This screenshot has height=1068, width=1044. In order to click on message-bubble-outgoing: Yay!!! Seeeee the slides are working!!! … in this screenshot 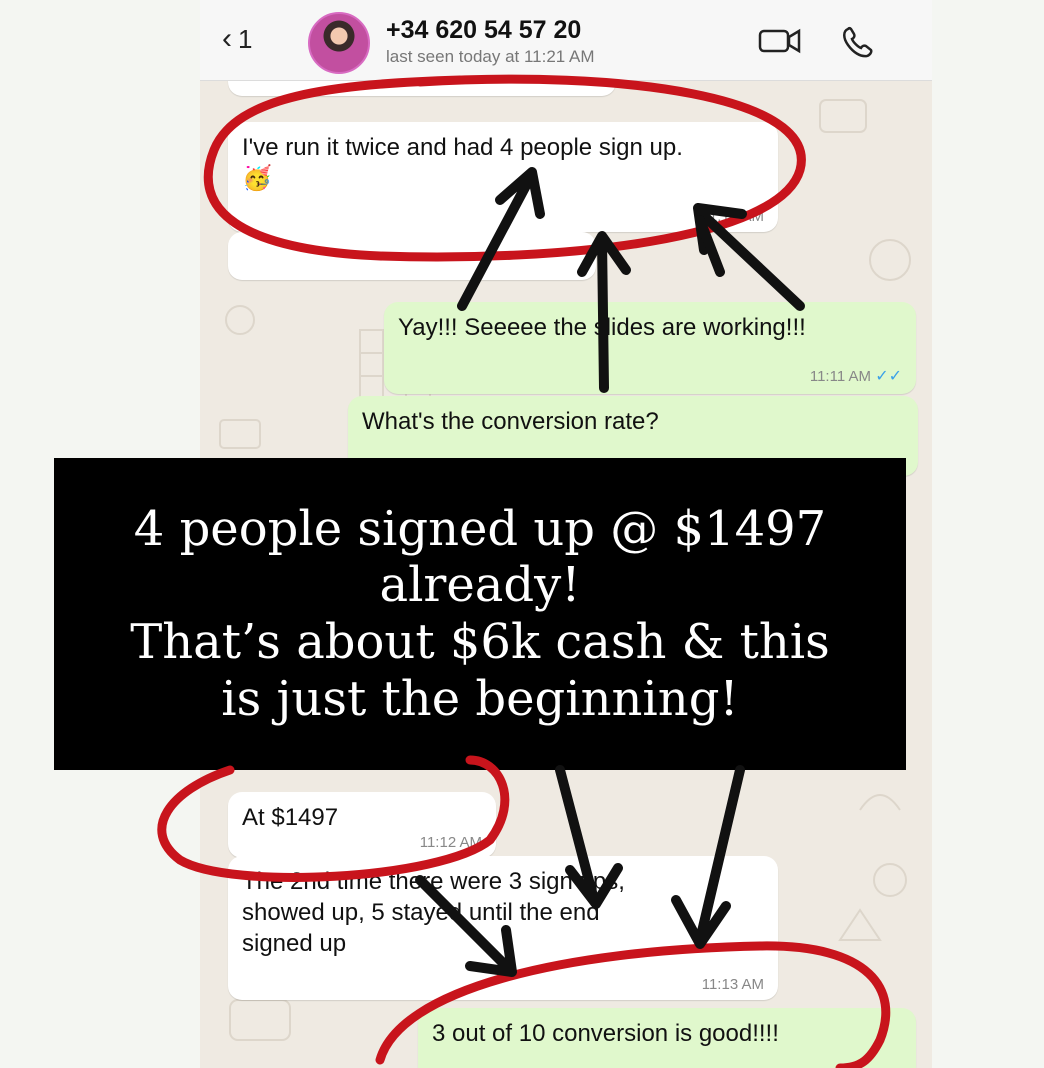, I will do `click(650, 348)`.